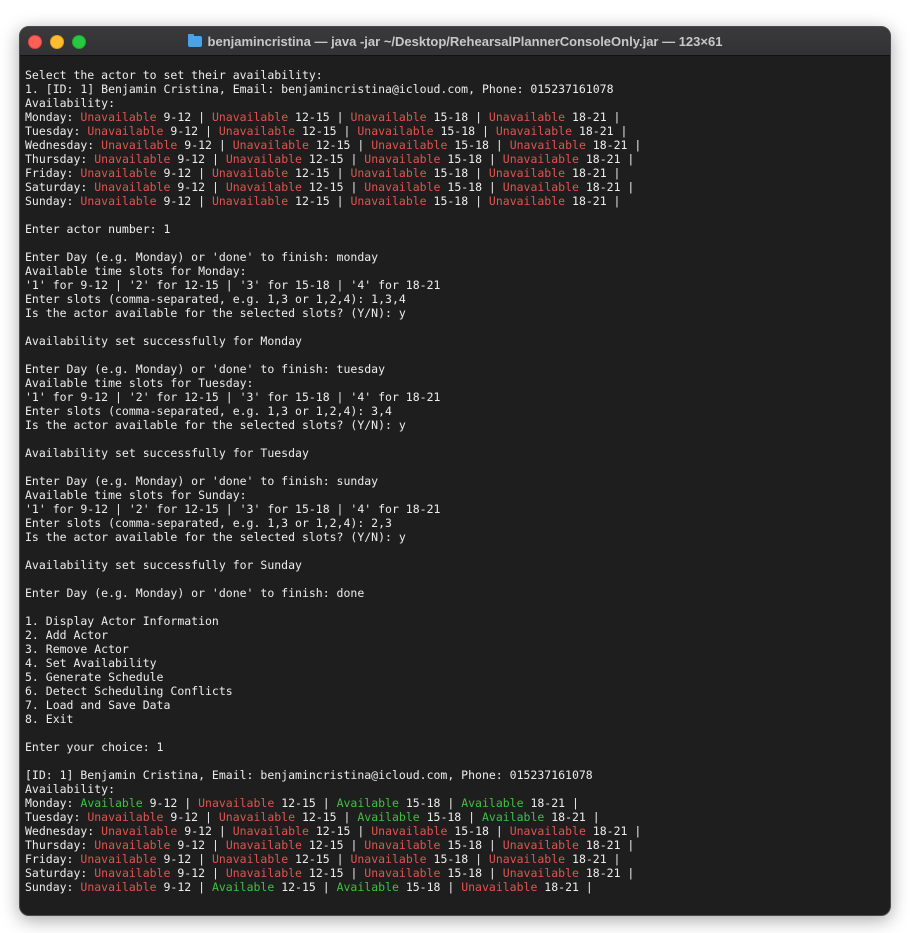 Image resolution: width=910 pixels, height=933 pixels. Describe the element at coordinates (453, 719) in the screenshot. I see `terminal-line: 8. Exit` at that location.